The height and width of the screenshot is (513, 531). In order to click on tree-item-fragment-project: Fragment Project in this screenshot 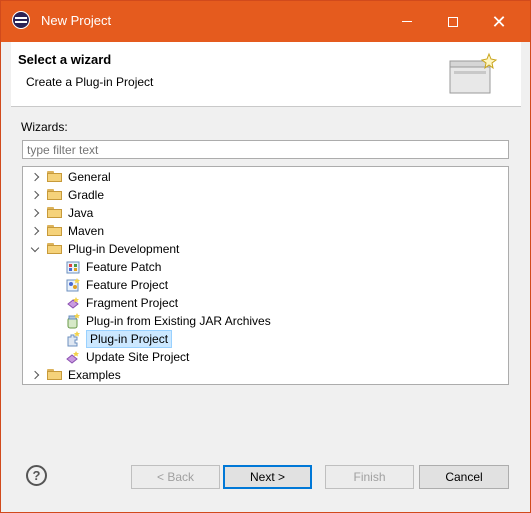, I will do `click(121, 303)`.